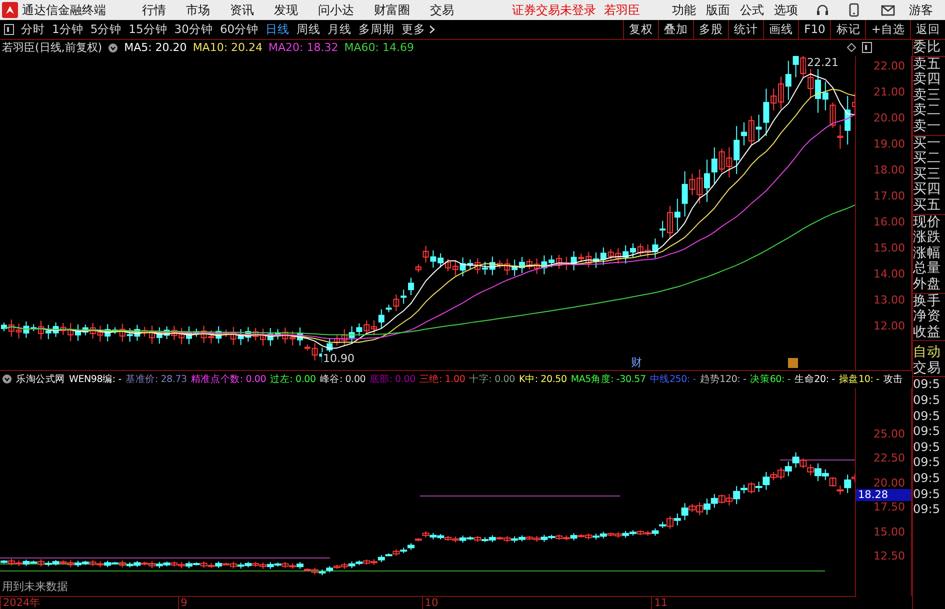 The image size is (945, 609). I want to click on current-price-tag: 18.28, so click(883, 495).